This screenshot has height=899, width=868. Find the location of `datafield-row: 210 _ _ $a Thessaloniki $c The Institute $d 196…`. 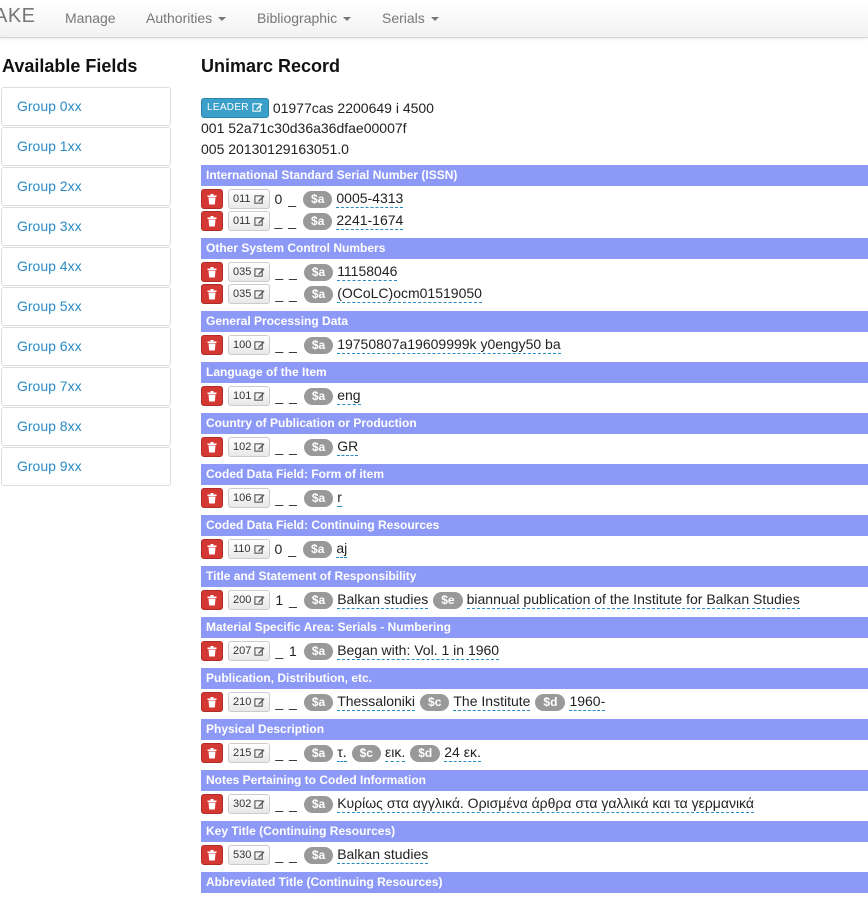

datafield-row: 210 _ _ $a Thessaloniki $c The Institute $d 196… is located at coordinates (534, 702).